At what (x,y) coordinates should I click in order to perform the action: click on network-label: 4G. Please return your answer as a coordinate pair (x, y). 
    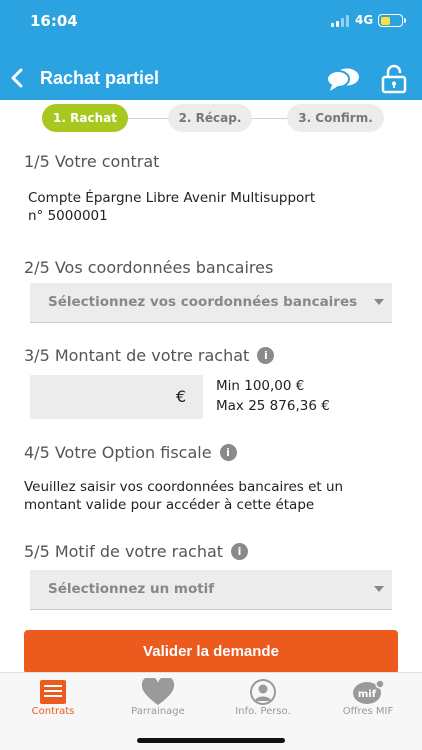
    Looking at the image, I should click on (364, 20).